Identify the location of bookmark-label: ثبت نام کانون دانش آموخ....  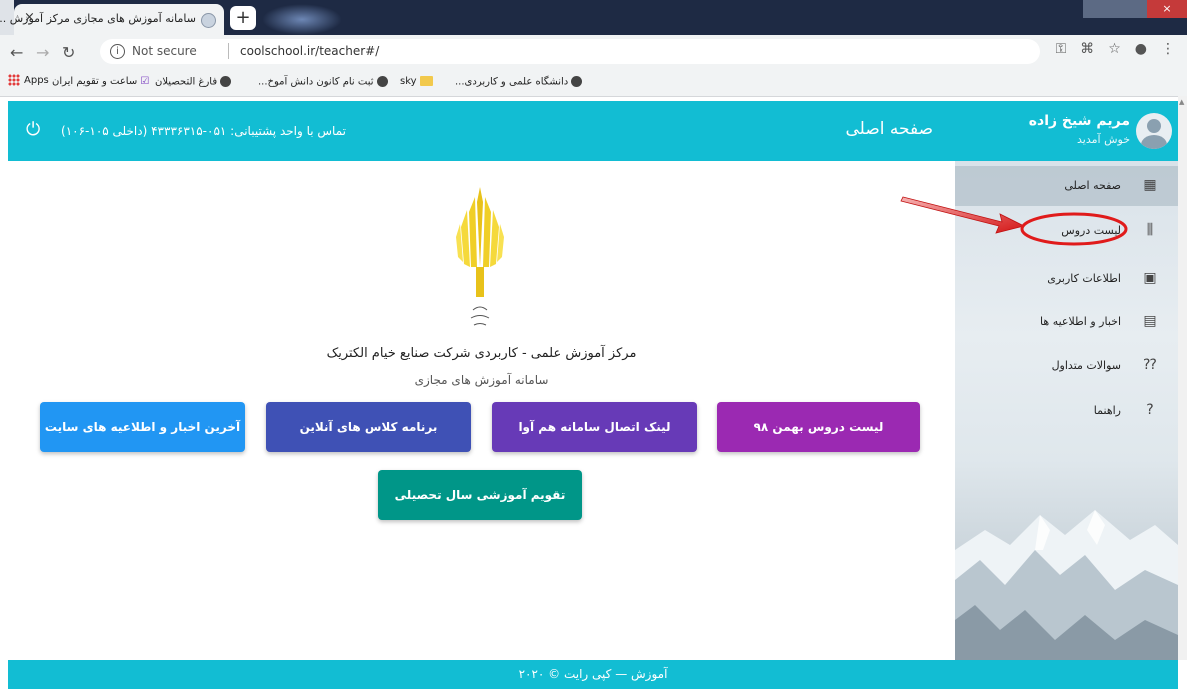
(316, 82).